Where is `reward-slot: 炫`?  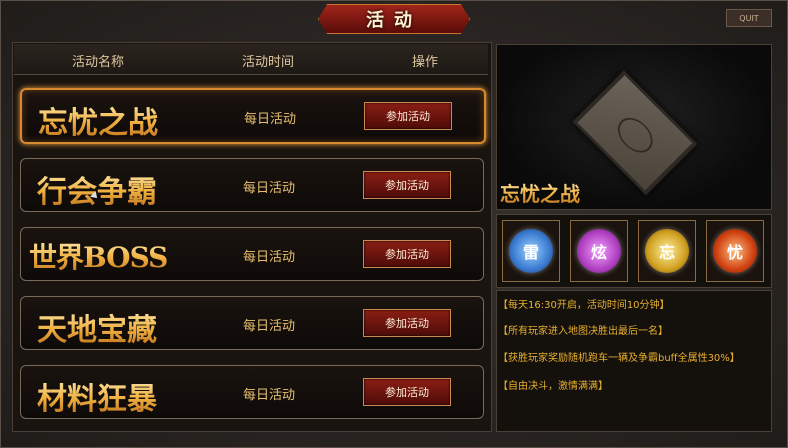
reward-slot: 炫 is located at coordinates (599, 251).